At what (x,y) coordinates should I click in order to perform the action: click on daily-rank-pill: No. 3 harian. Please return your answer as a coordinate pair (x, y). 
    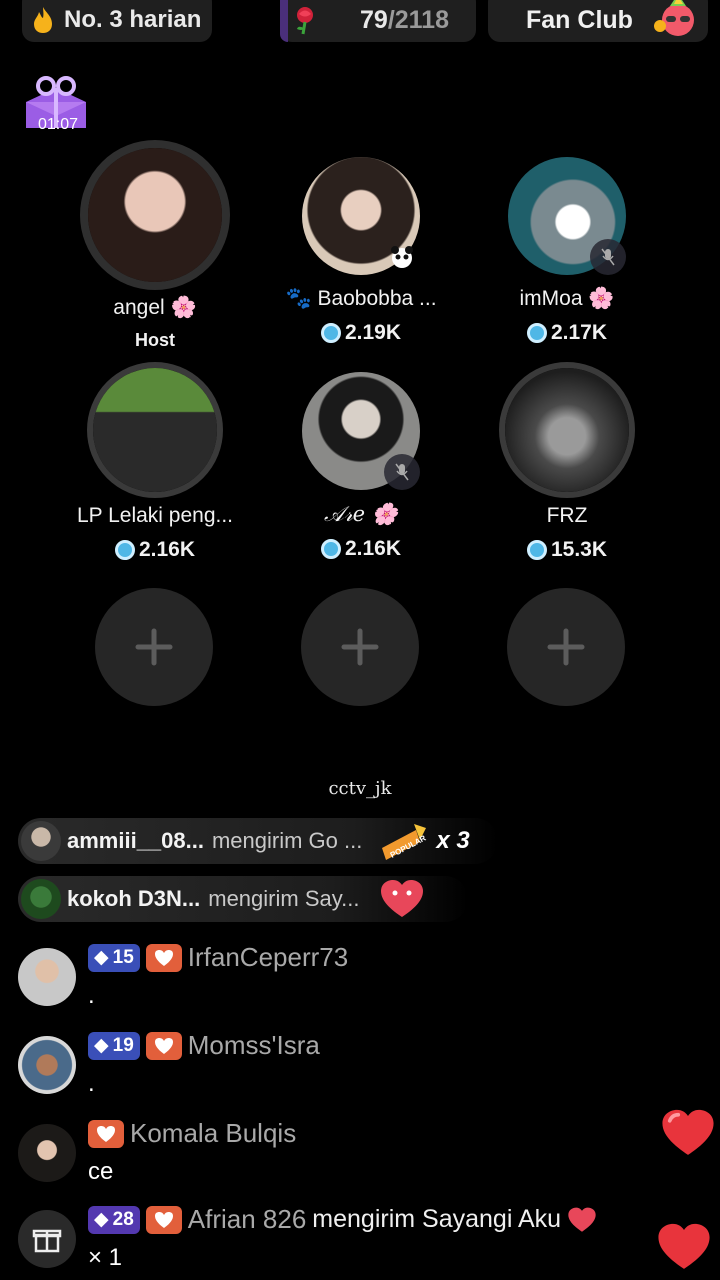
    Looking at the image, I should click on (117, 21).